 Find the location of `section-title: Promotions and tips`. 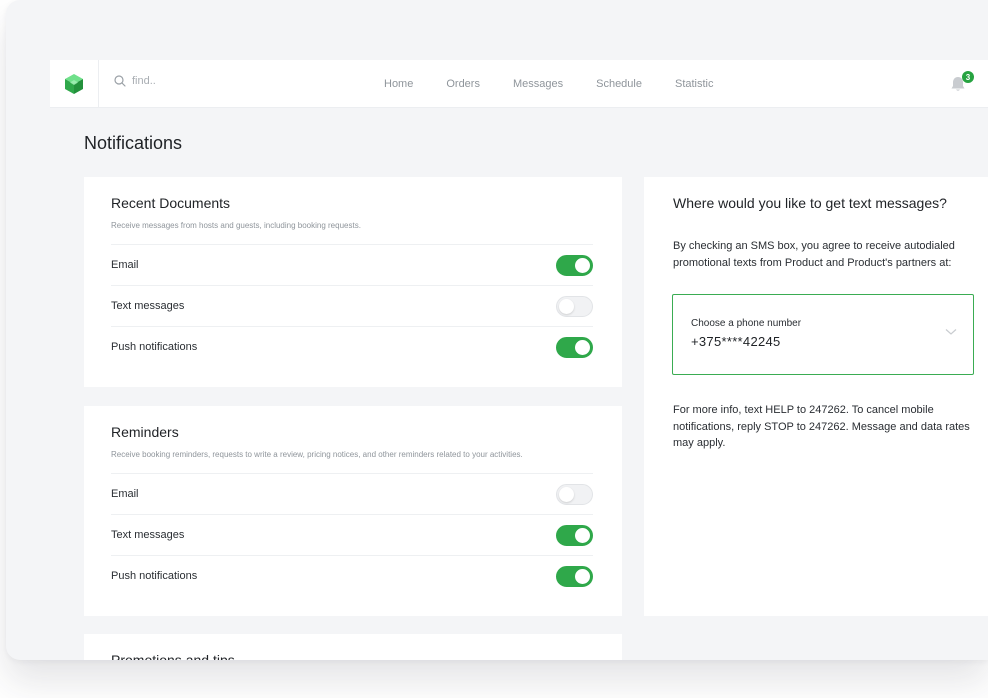

section-title: Promotions and tips is located at coordinates (173, 656).